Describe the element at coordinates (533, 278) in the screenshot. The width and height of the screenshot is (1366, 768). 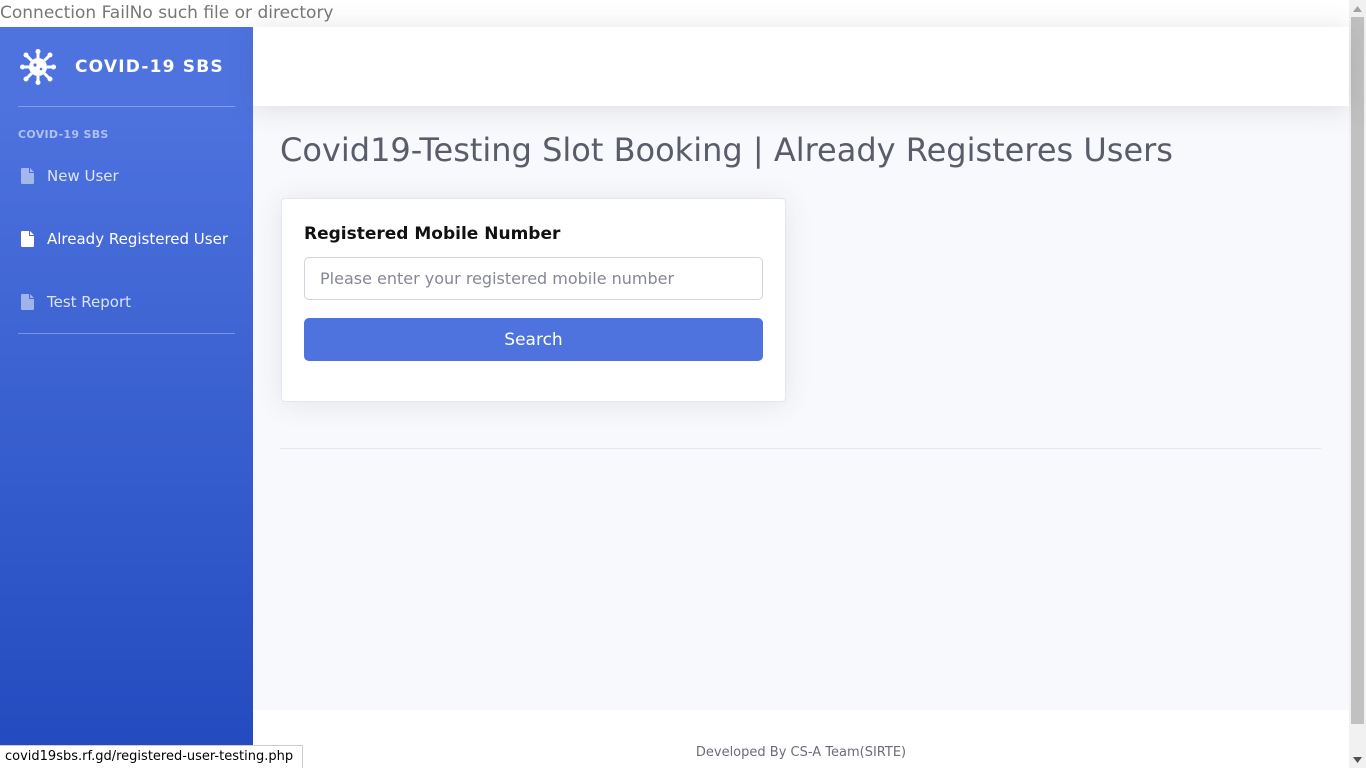
I see `mobile-number-input` at that location.